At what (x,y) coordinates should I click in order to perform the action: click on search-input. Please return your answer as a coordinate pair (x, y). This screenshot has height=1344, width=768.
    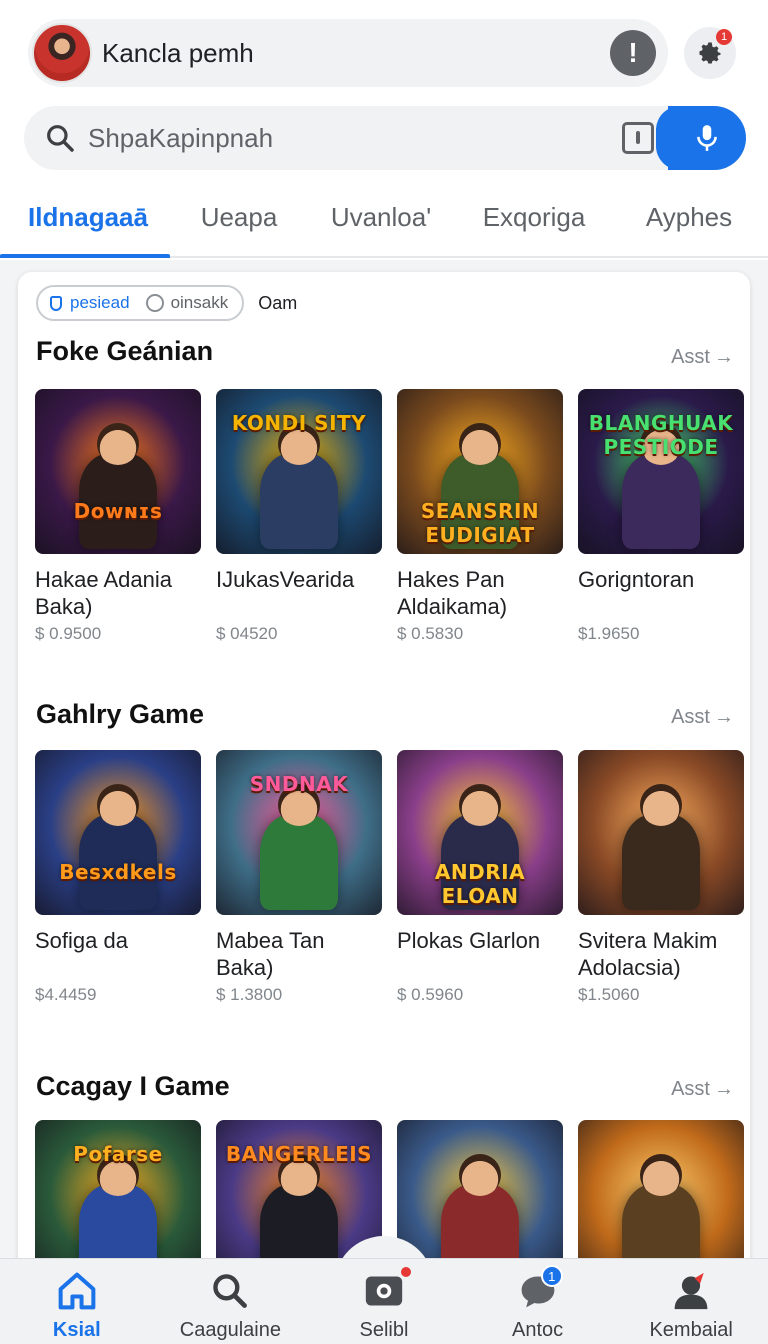
    Looking at the image, I should click on (355, 138).